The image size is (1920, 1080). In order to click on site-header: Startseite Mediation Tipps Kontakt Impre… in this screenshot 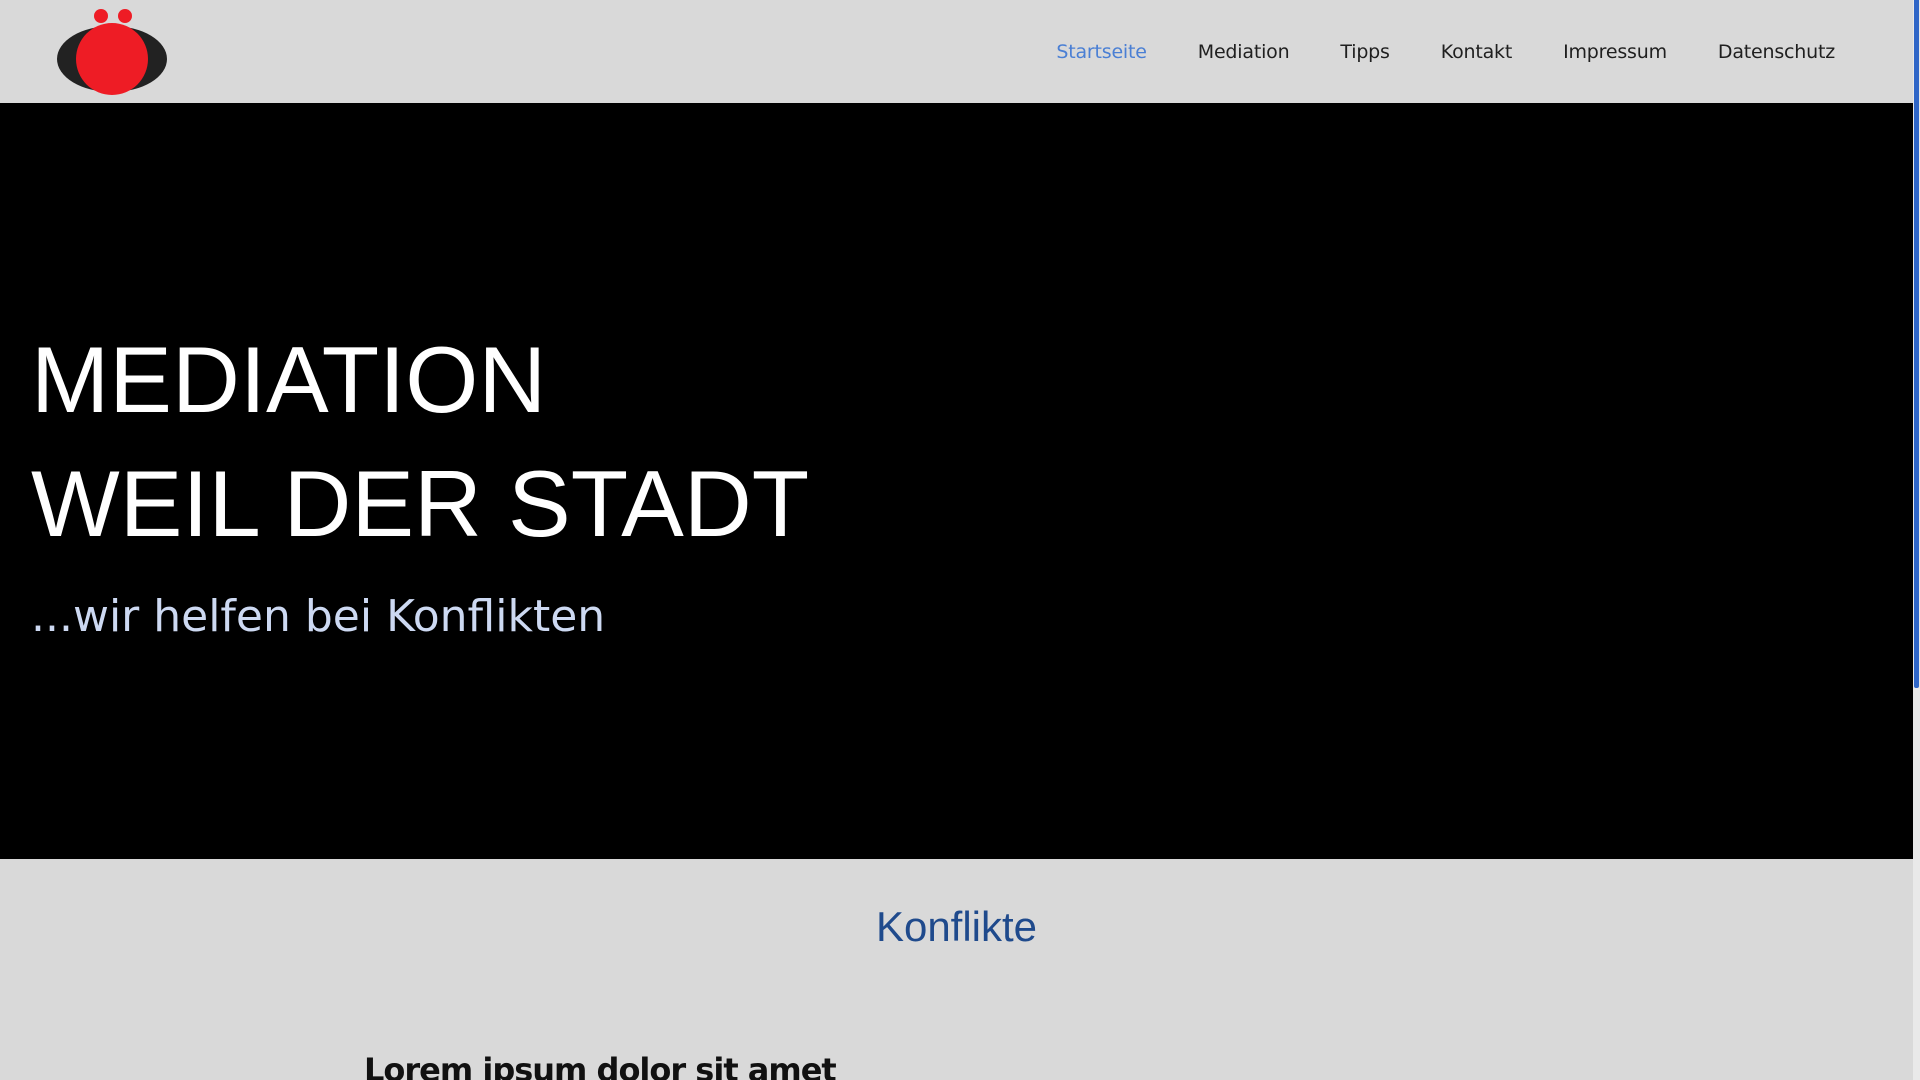, I will do `click(956, 51)`.